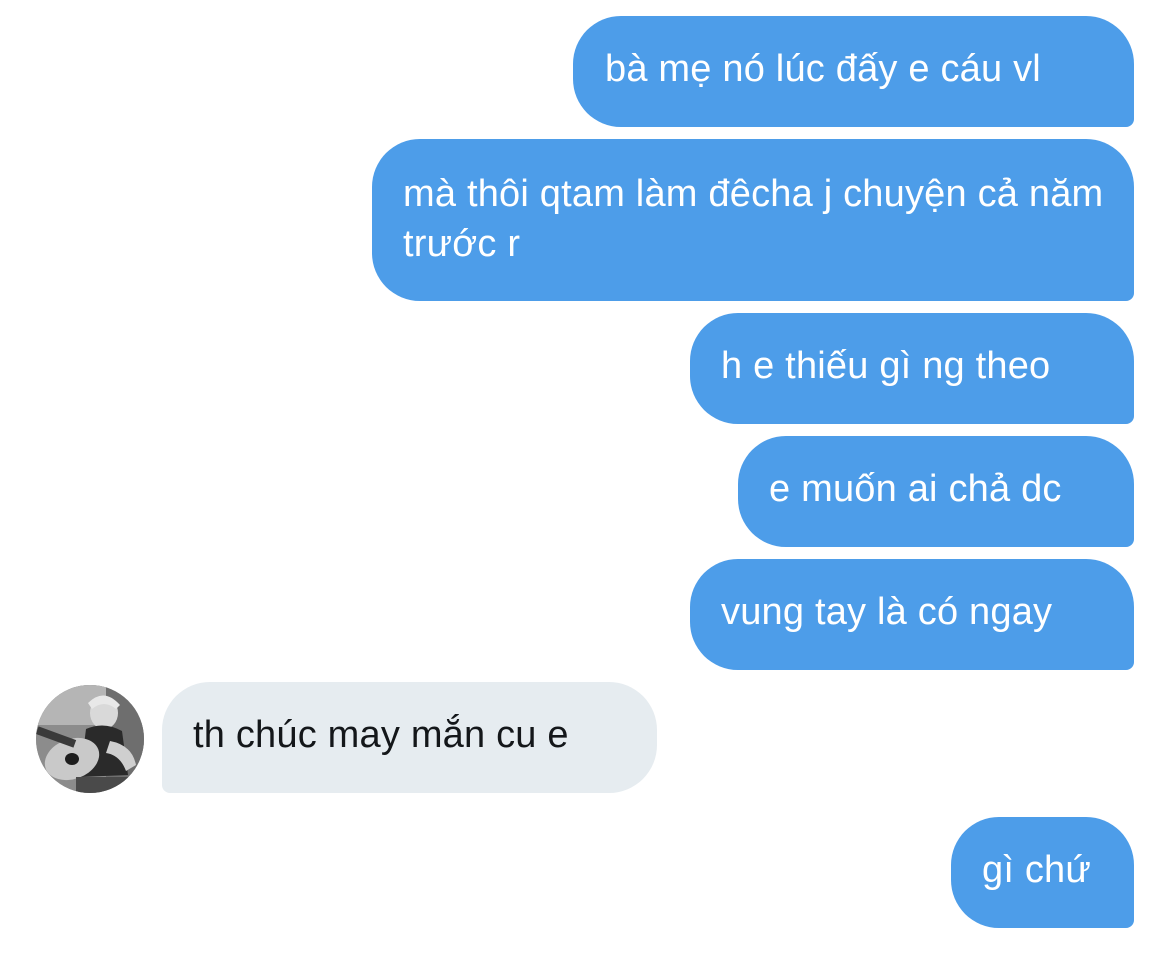 The height and width of the screenshot is (957, 1170). I want to click on outgoing-message: e muốn ai chả dc, so click(936, 491).